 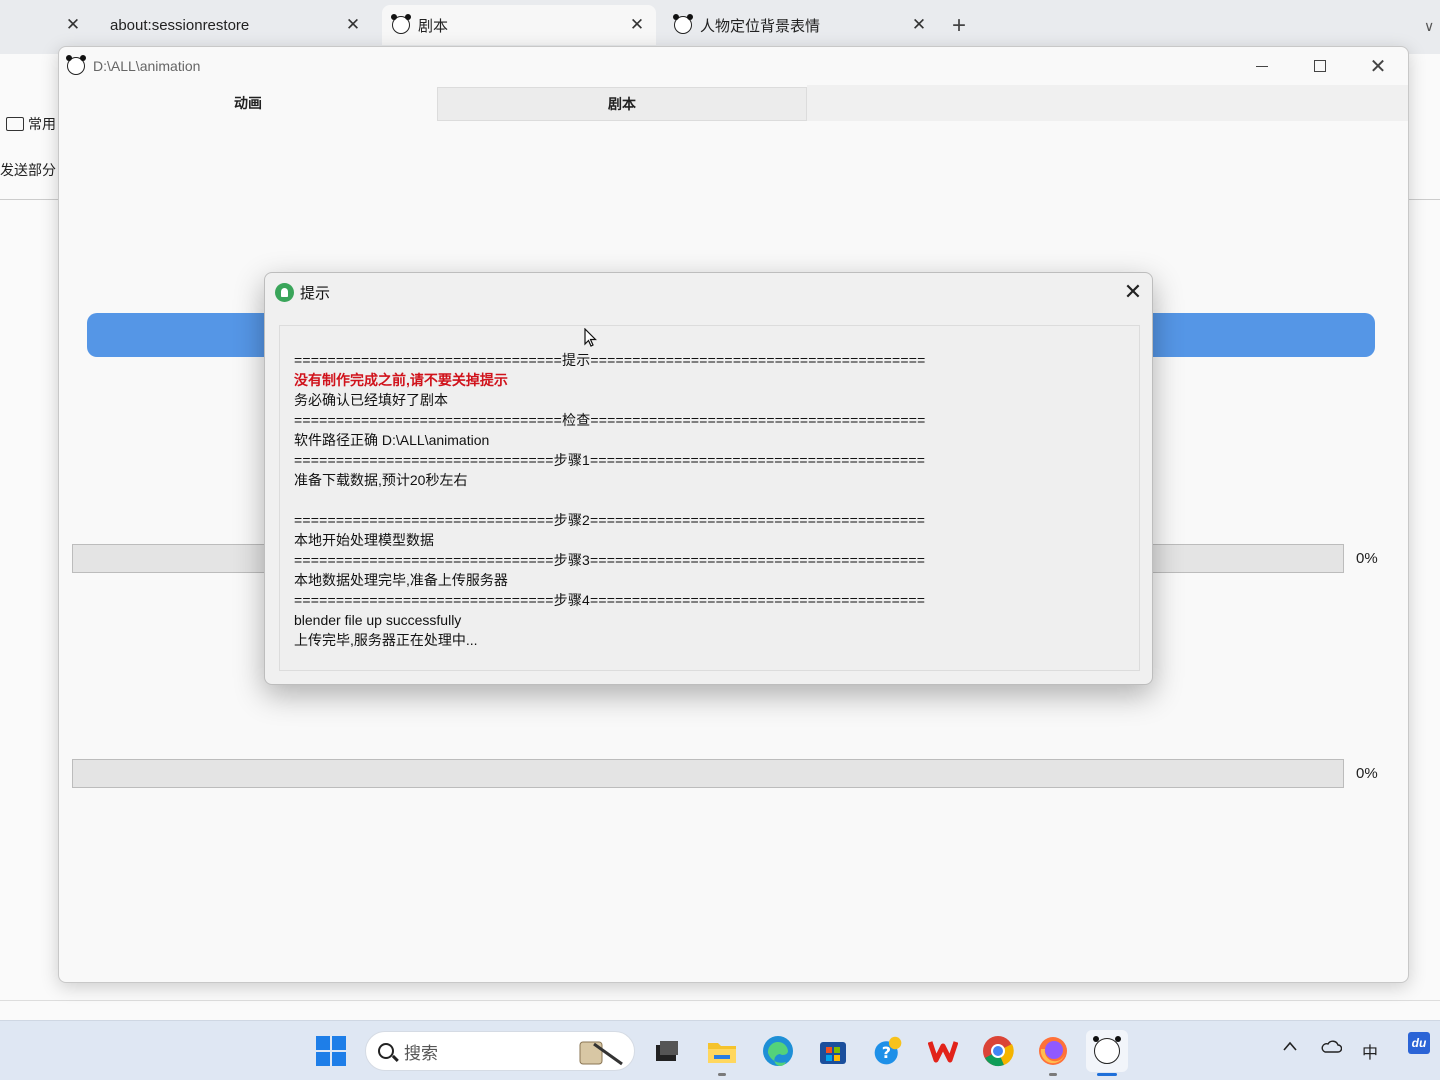 I want to click on log-line: 准备下载数据,预计20秒左右, so click(x=381, y=480).